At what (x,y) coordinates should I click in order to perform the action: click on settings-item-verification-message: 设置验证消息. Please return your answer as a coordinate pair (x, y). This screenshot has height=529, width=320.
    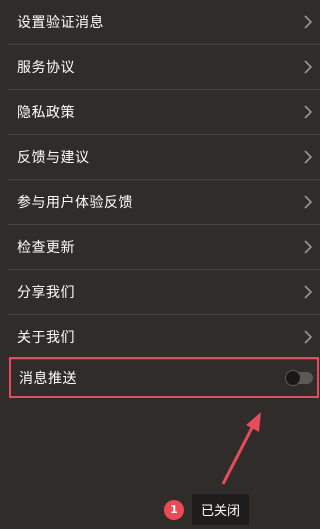
    Looking at the image, I should click on (160, 22).